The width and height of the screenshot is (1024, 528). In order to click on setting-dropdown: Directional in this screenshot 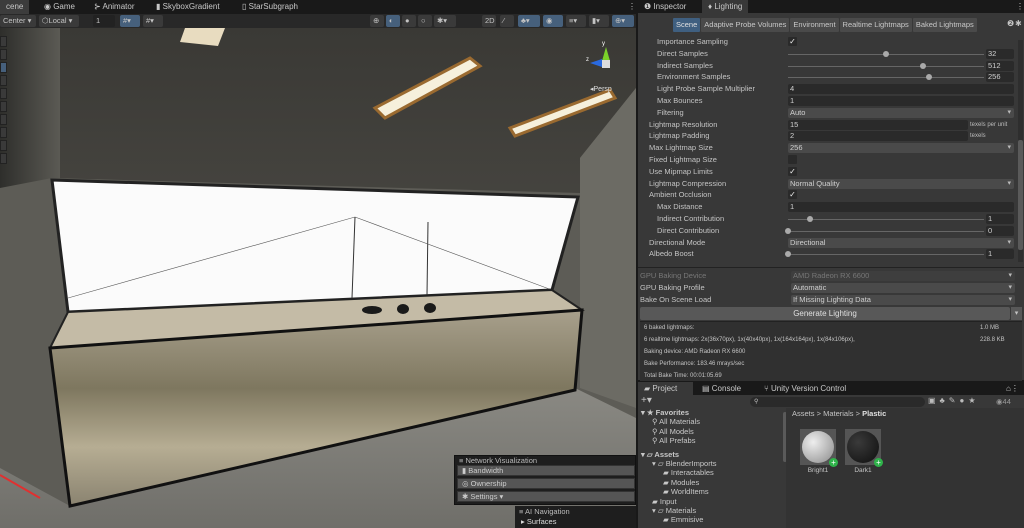, I will do `click(901, 242)`.